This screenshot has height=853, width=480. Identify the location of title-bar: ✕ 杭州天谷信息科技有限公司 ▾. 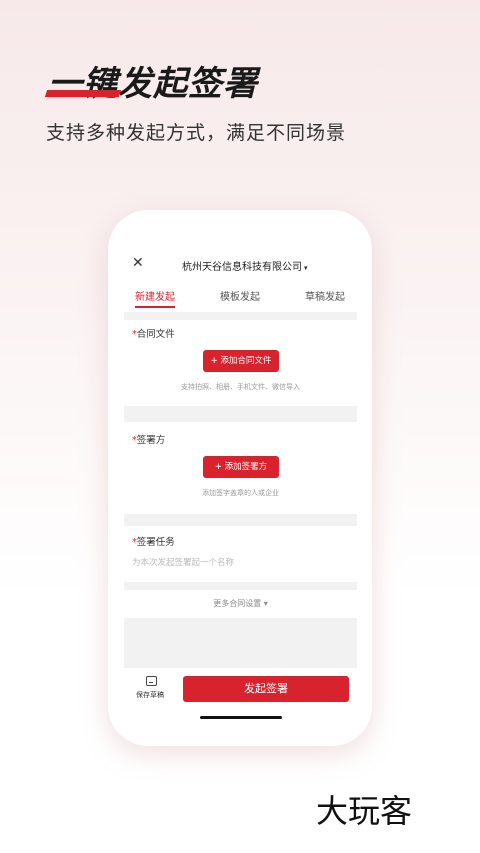
(240, 264).